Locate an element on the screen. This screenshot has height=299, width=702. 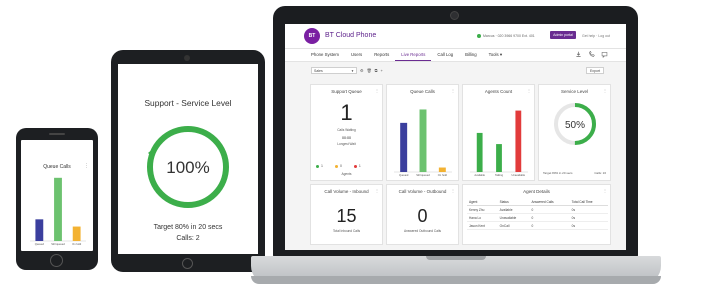
phone-queue-calls-chart: Queued Still queued On hold is located at coordinates (58, 211).